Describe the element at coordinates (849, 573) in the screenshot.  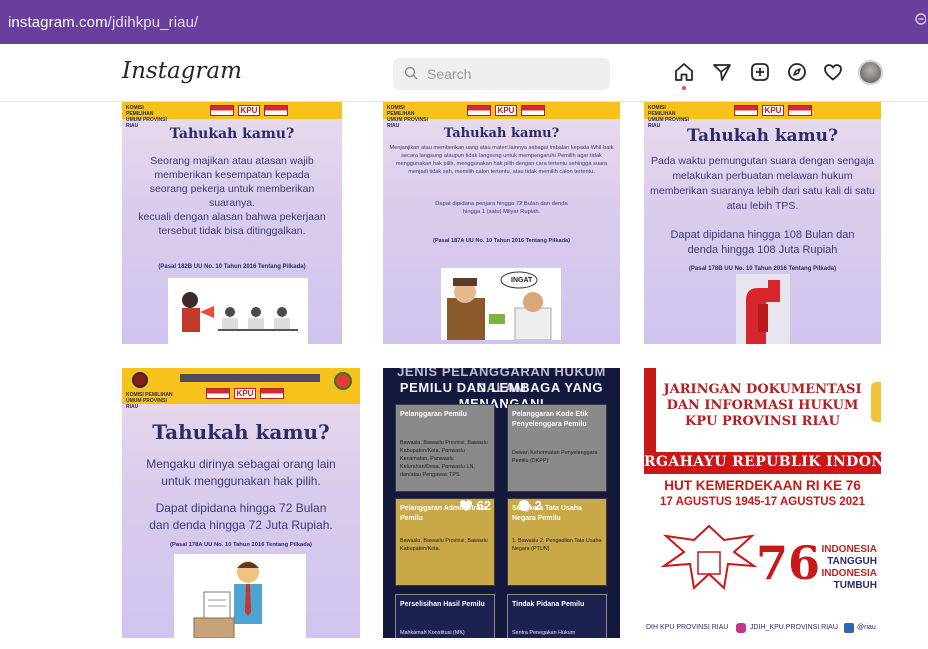
I see `slogan-line-3: INDONESIA` at that location.